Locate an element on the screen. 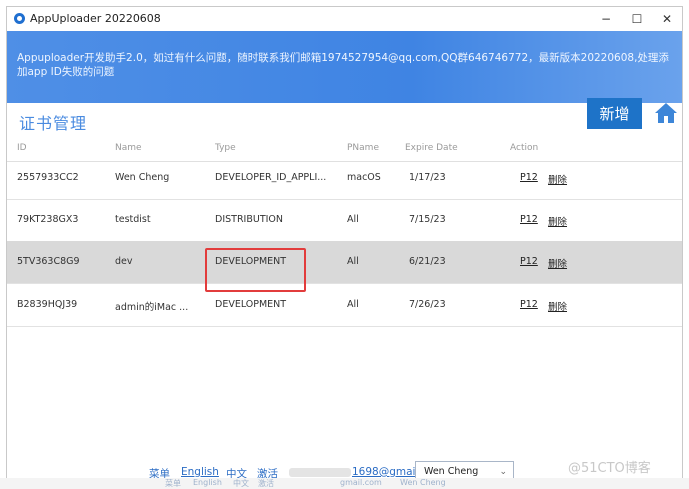 This screenshot has height=489, width=689. background-window-strip: 菜单 English 中文 激活 gmail.com Wen Cheng is located at coordinates (344, 483).